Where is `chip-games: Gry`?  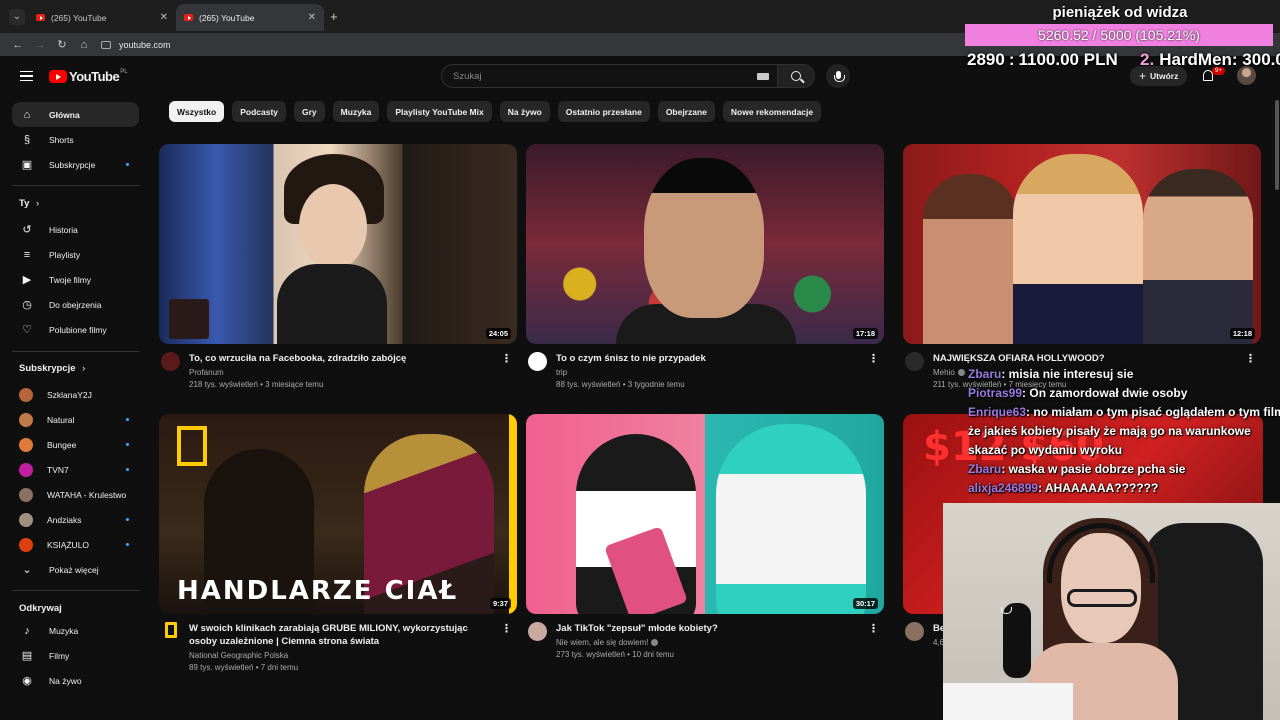 chip-games: Gry is located at coordinates (309, 111).